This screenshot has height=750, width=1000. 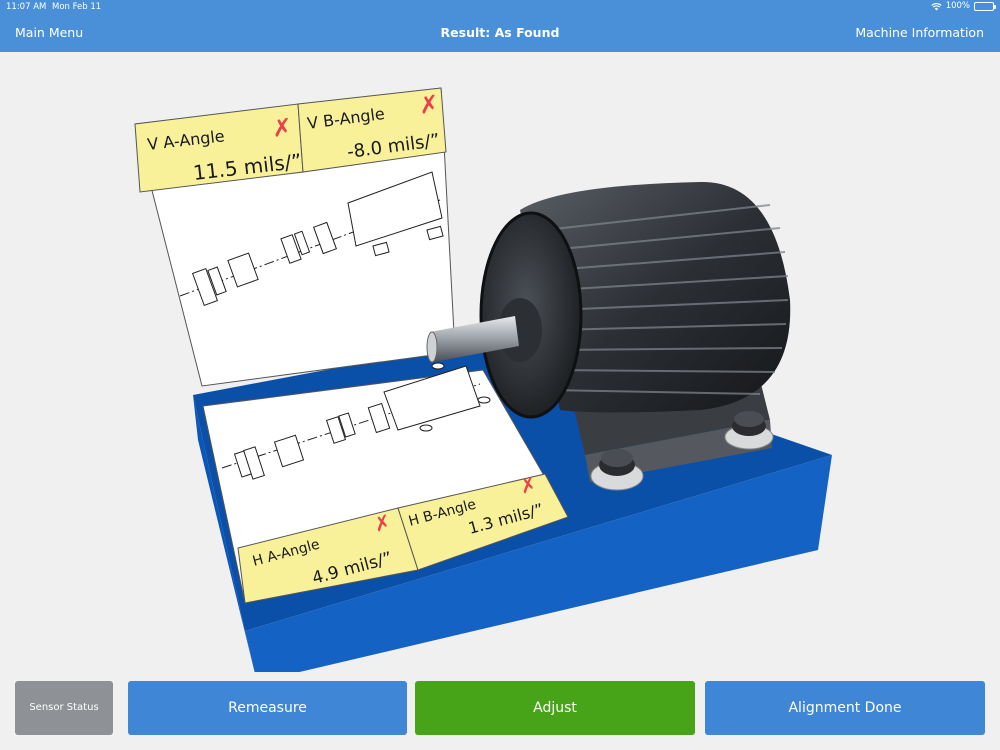 I want to click on status-right: 100%, so click(x=963, y=6).